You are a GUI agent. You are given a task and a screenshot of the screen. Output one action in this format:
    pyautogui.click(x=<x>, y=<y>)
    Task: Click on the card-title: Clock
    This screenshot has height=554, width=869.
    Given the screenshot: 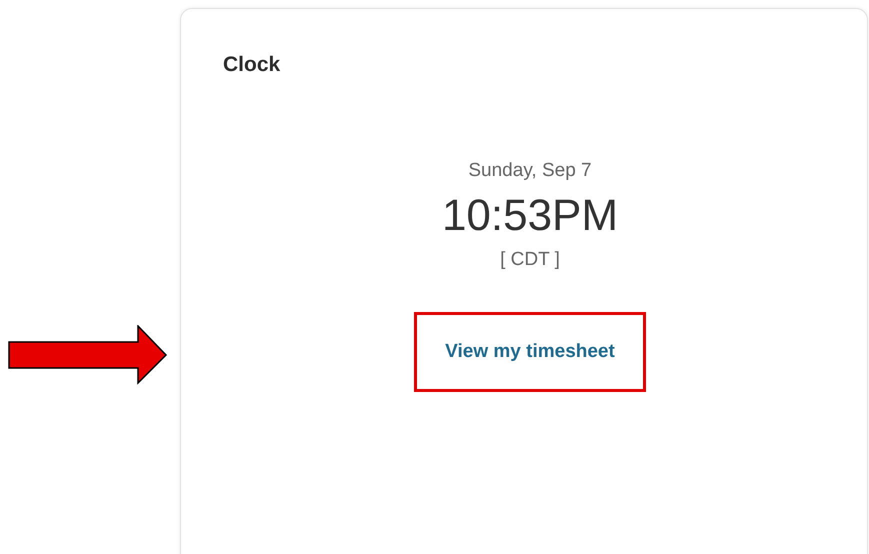 What is the action you would take?
    pyautogui.click(x=251, y=65)
    